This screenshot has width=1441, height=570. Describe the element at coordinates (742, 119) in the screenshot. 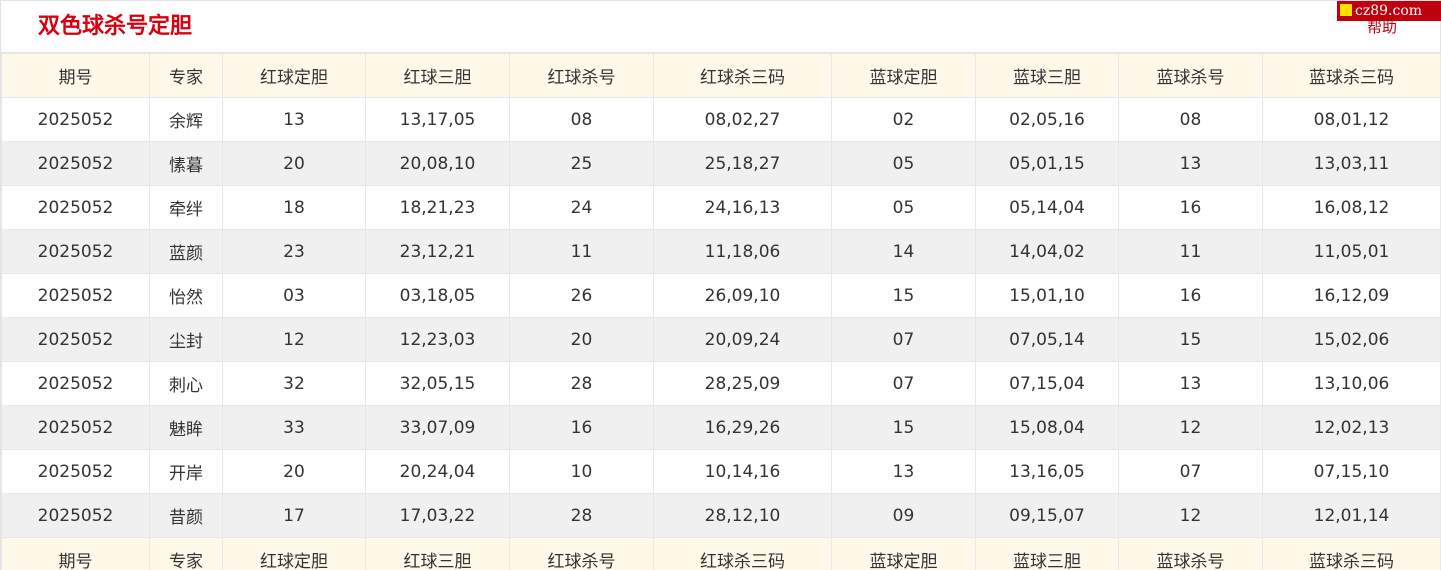

I see `red-kill-three-cell: 08,02,27` at that location.